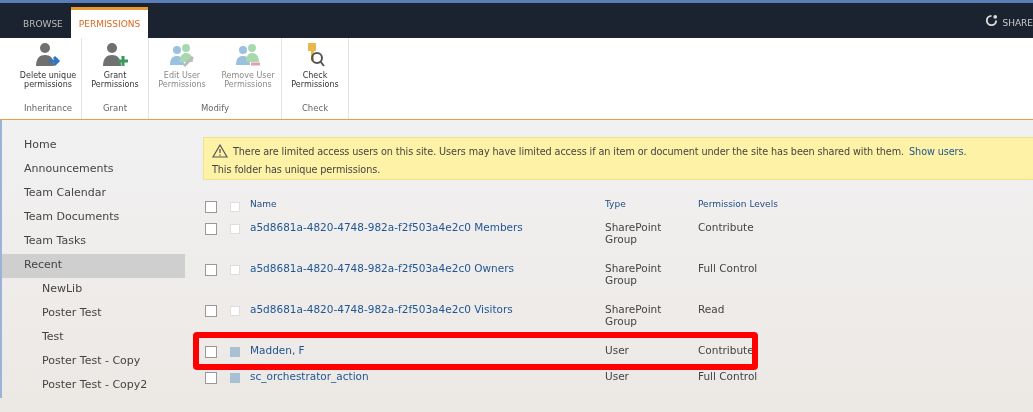  I want to click on notice-message: There are limited access users on this site. Users may have limited access if an item or document under the site has been shared with them., so click(569, 151).